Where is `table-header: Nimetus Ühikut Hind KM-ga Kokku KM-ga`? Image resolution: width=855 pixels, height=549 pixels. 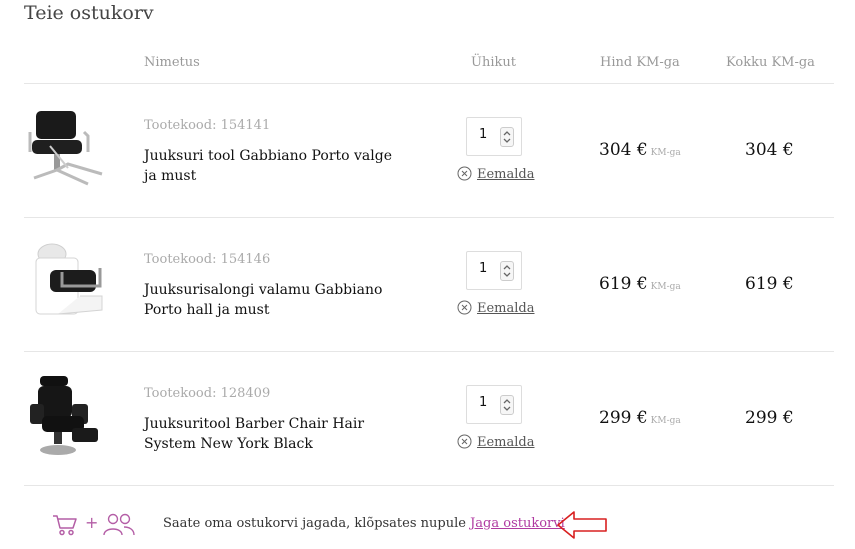
table-header: Nimetus Ühikut Hind KM-ga Kokku KM-ga is located at coordinates (429, 66).